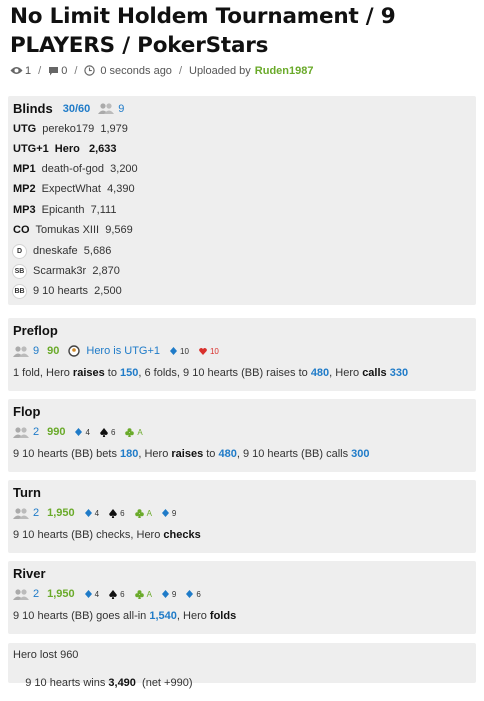 Image resolution: width=484 pixels, height=701 pixels. Describe the element at coordinates (220, 70) in the screenshot. I see `uploaded-by-label: Uploaded by` at that location.